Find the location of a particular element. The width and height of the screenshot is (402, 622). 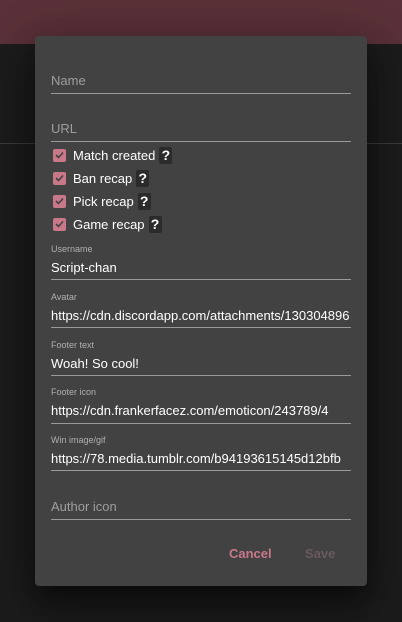

checkbox-ban-recap: Ban recap ? is located at coordinates (101, 178).